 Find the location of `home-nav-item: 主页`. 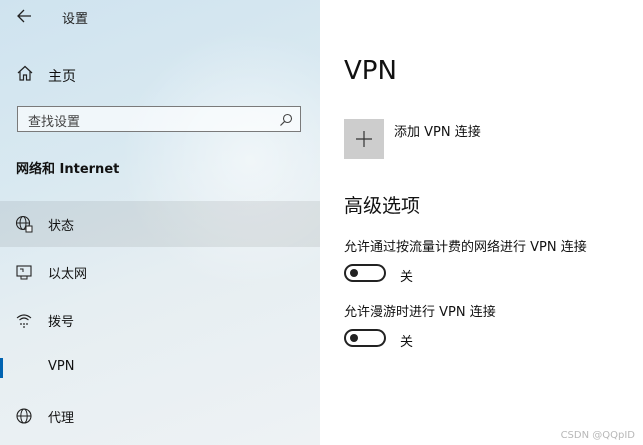

home-nav-item: 主页 is located at coordinates (160, 74).